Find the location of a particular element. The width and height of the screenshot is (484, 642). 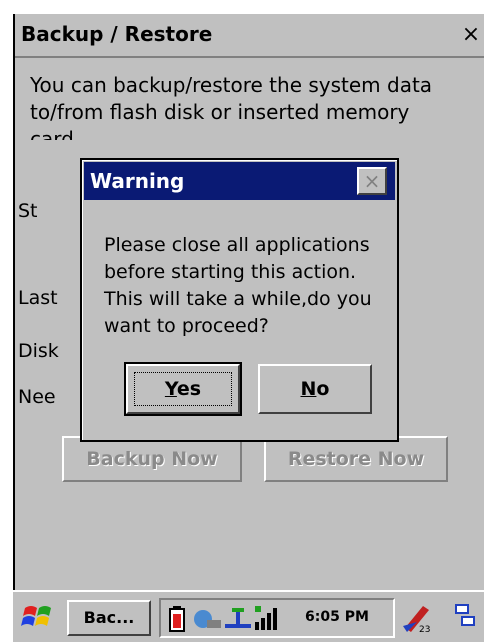

signal-icon is located at coordinates (266, 621).